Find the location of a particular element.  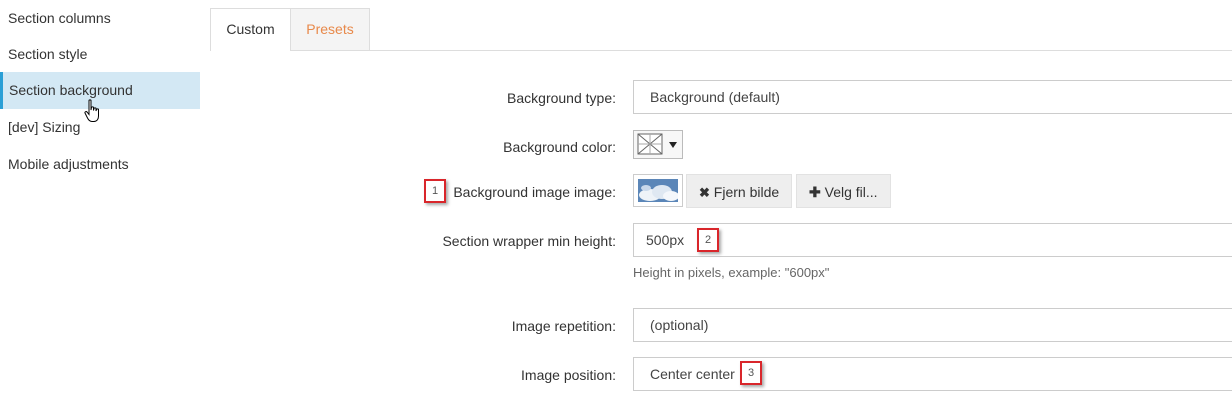

tab-bar: Custom Presets is located at coordinates (721, 25).